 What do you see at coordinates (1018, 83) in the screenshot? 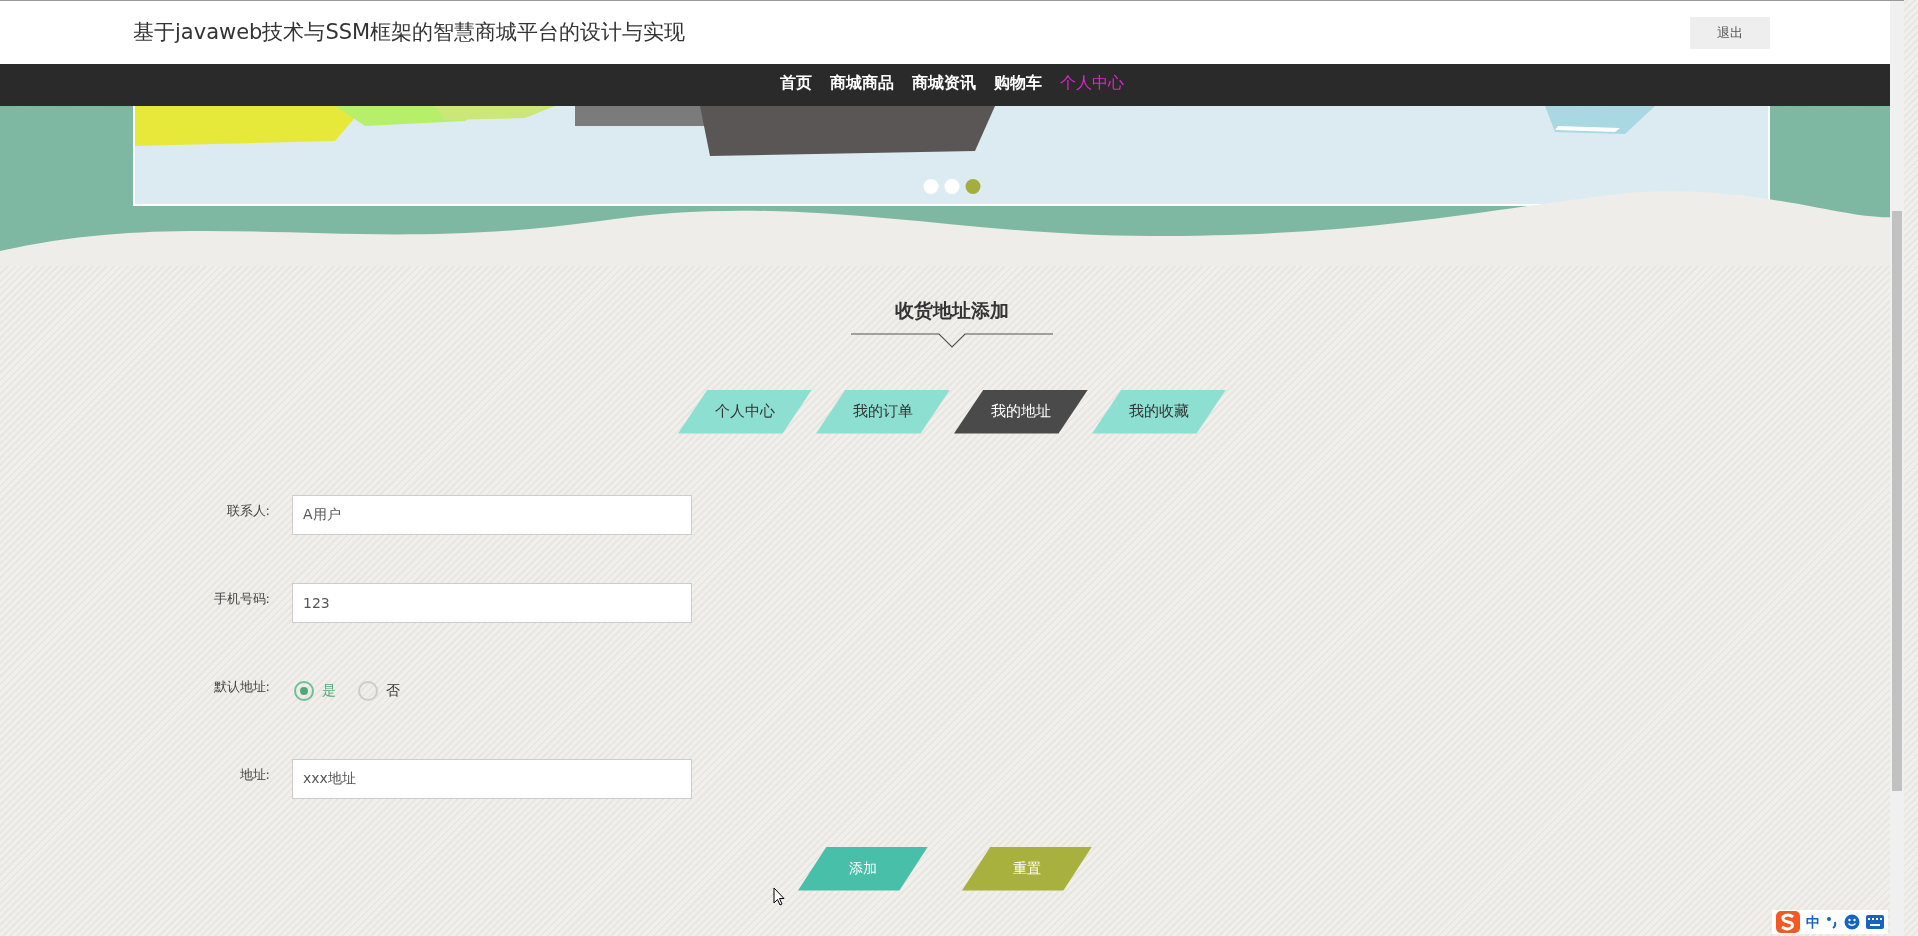
I see `nav-link: 购物车` at bounding box center [1018, 83].